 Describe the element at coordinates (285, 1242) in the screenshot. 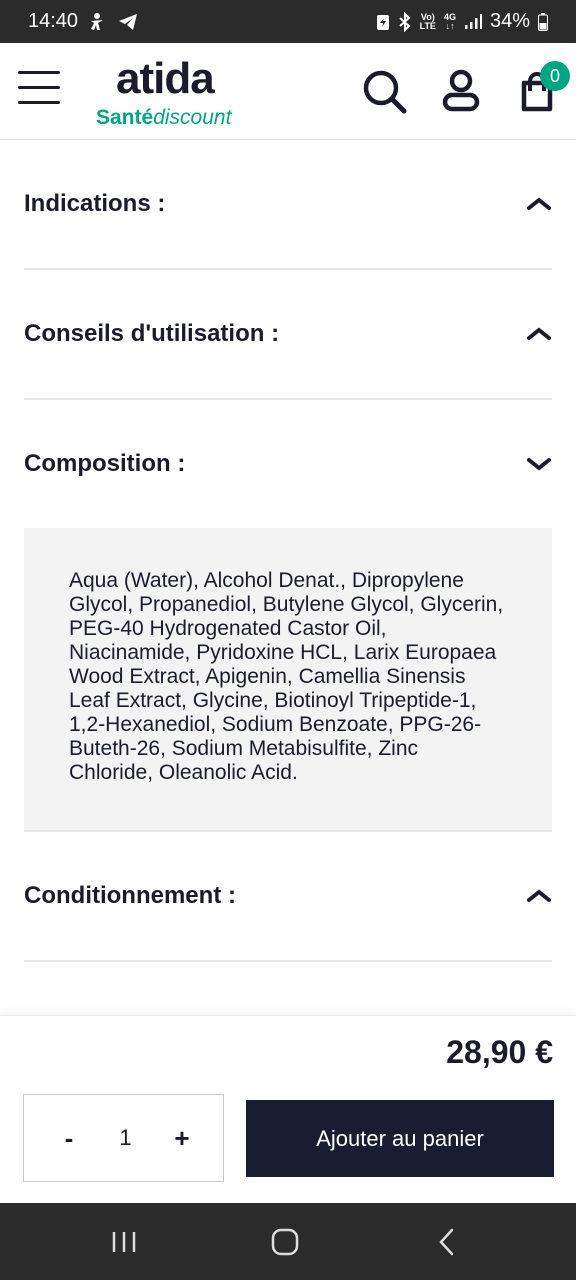

I see `home-icon` at that location.